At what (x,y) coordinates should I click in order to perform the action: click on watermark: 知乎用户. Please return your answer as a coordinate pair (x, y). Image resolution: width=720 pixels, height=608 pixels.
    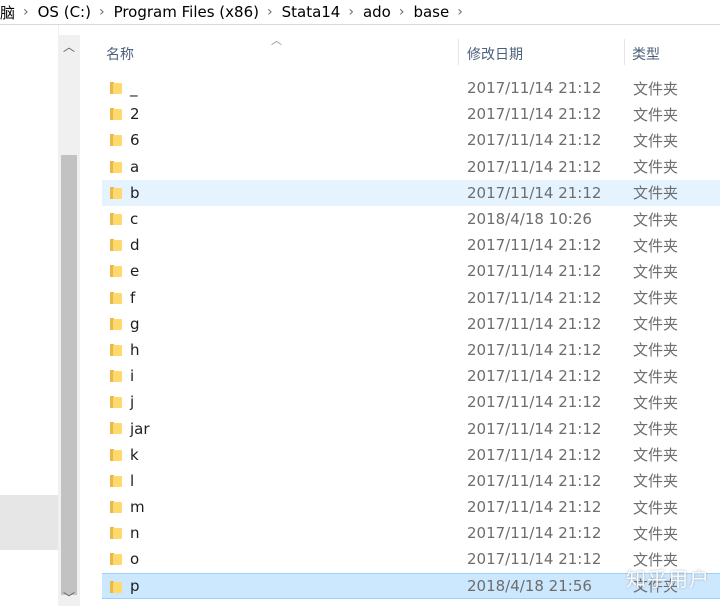
    Looking at the image, I should click on (668, 579).